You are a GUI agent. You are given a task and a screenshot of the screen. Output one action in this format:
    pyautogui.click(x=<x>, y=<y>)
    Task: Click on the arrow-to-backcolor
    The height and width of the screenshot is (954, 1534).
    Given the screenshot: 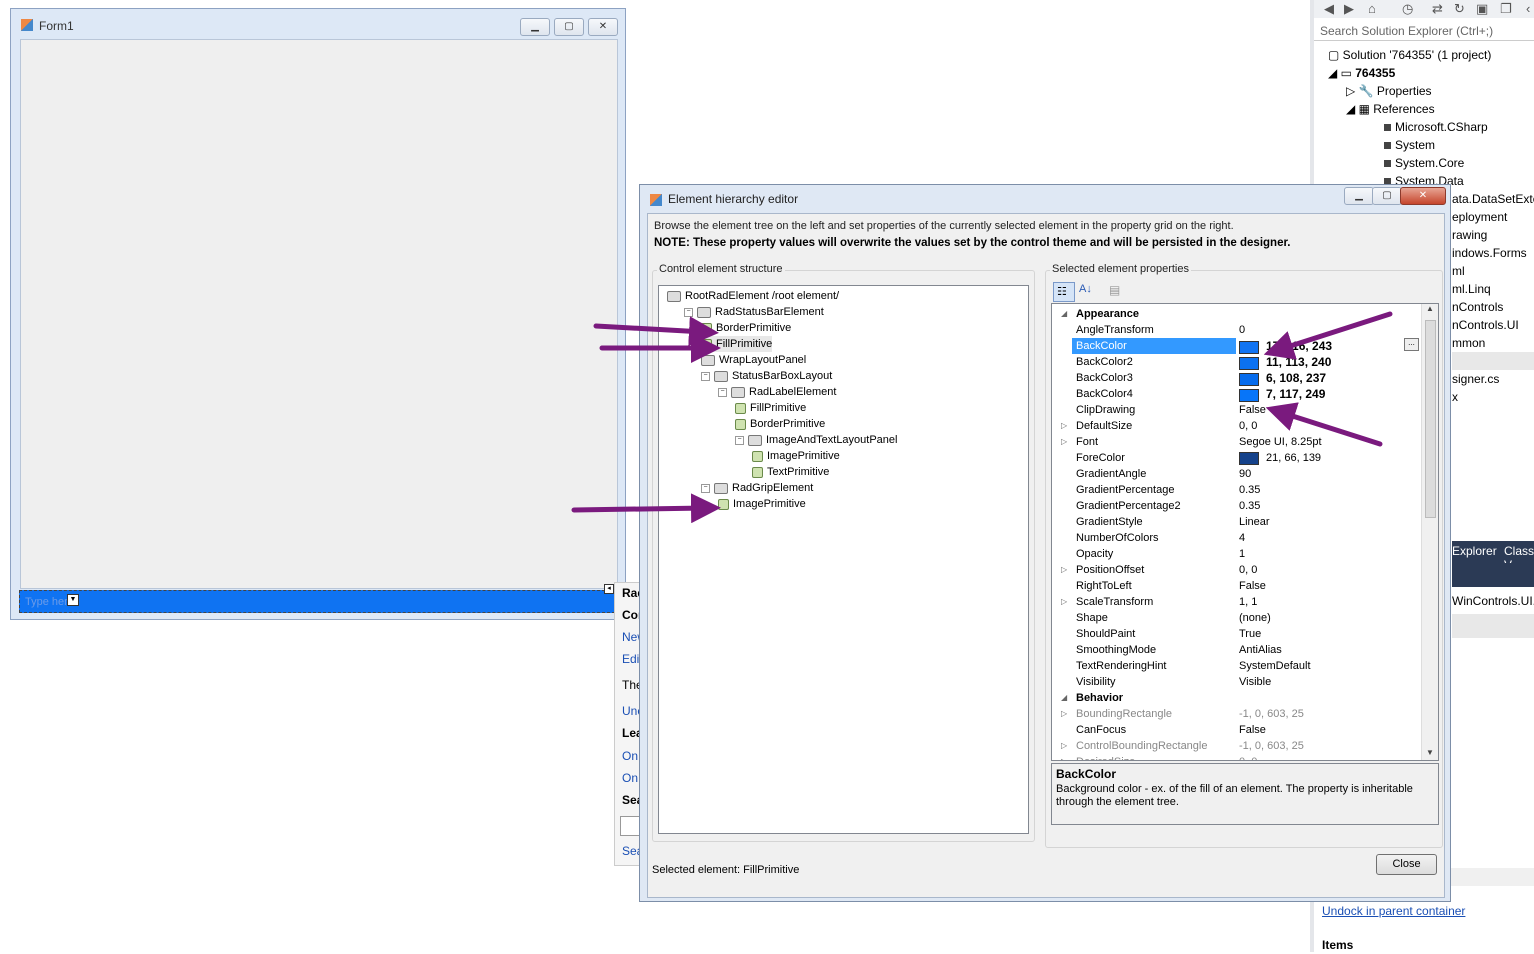 What is the action you would take?
    pyautogui.click(x=1328, y=335)
    